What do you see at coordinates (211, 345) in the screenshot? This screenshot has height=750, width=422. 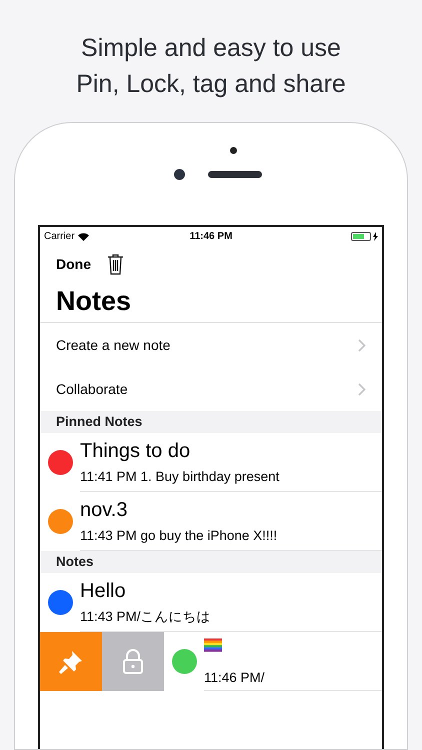 I see `menu-row: Create a new note` at bounding box center [211, 345].